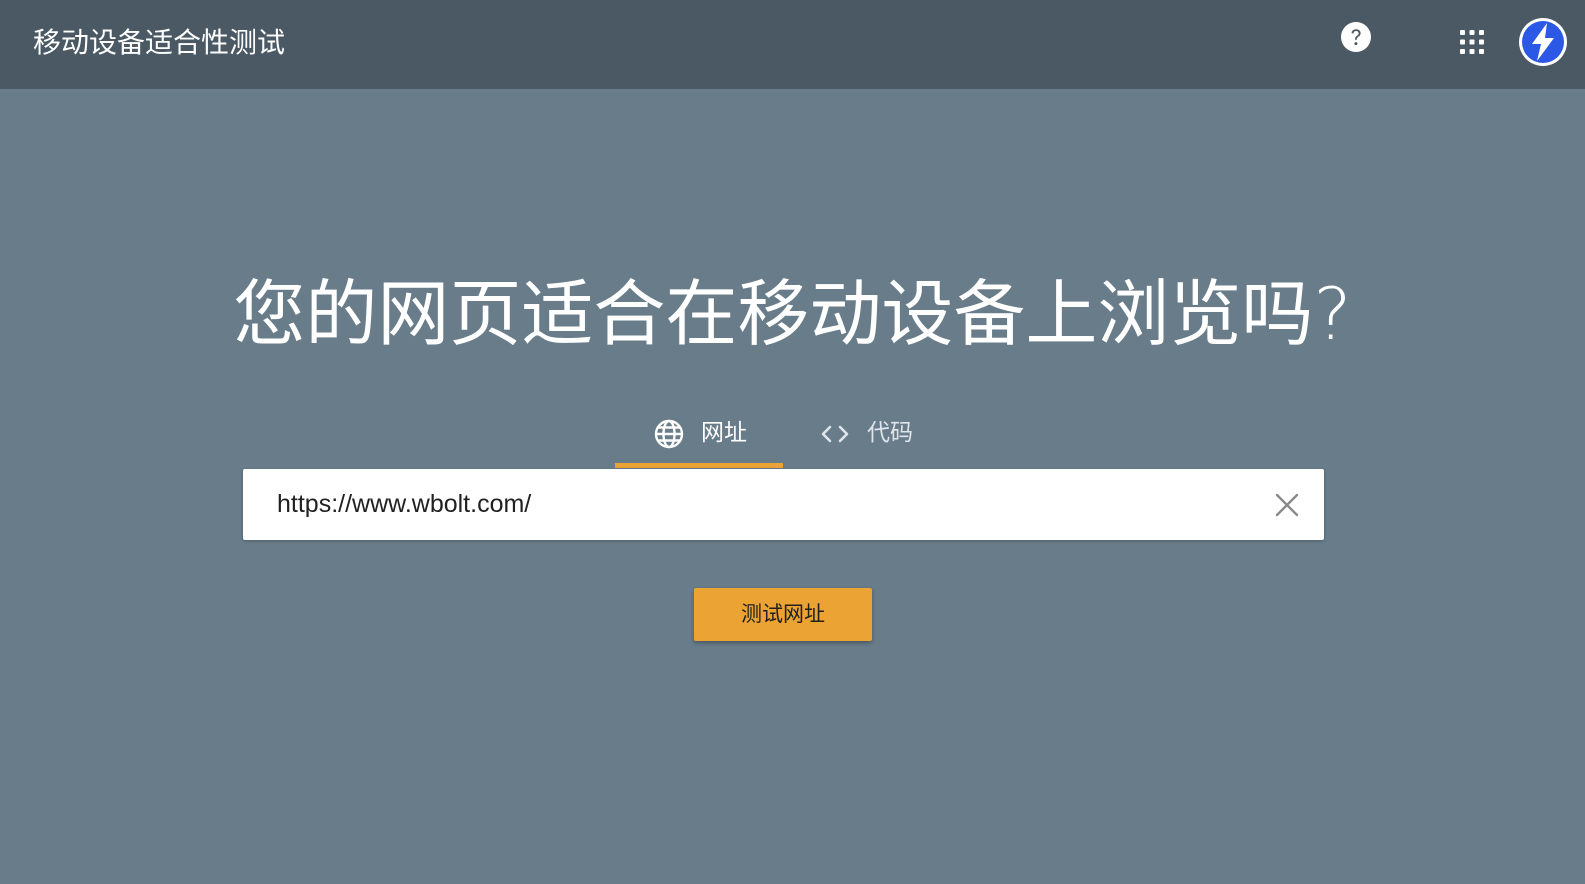 The image size is (1585, 884). I want to click on lightning-bolt-avatar-icon, so click(1543, 42).